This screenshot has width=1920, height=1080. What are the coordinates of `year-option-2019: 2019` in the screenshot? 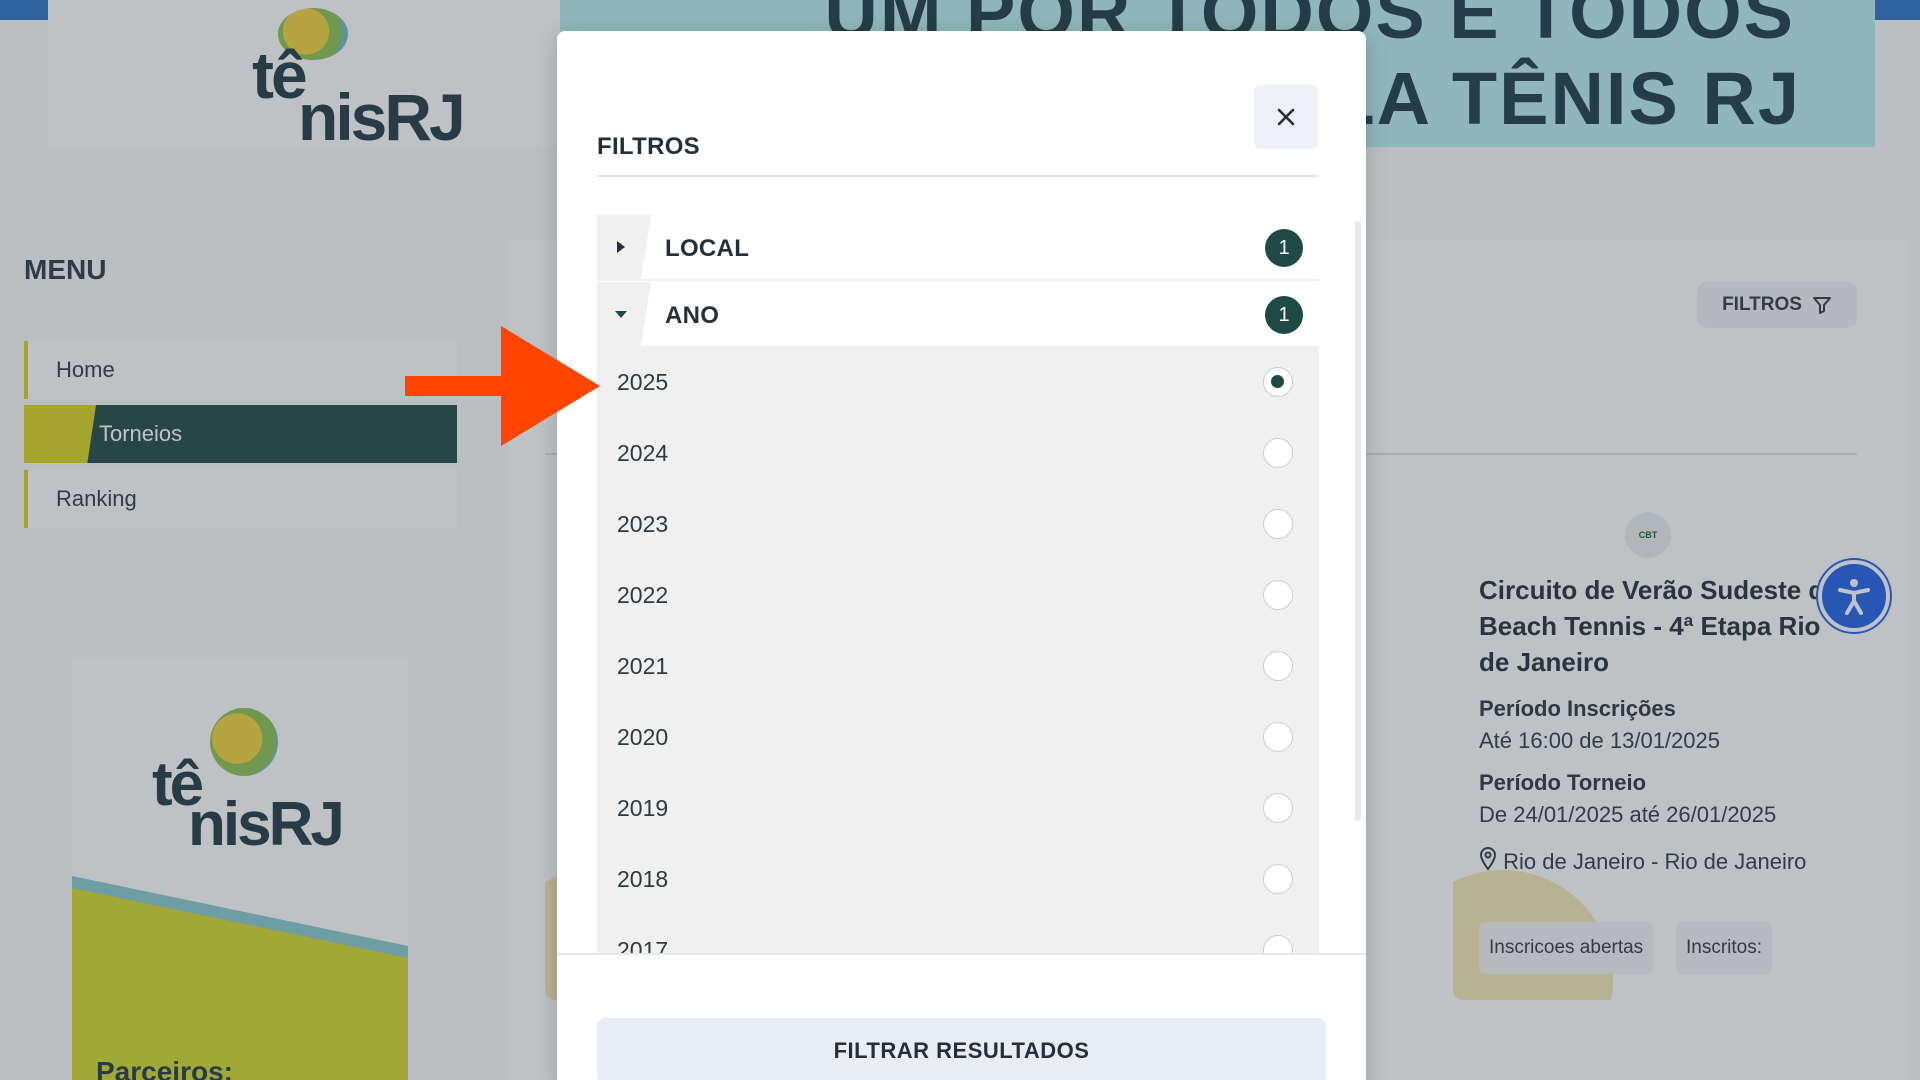 It's located at (958, 808).